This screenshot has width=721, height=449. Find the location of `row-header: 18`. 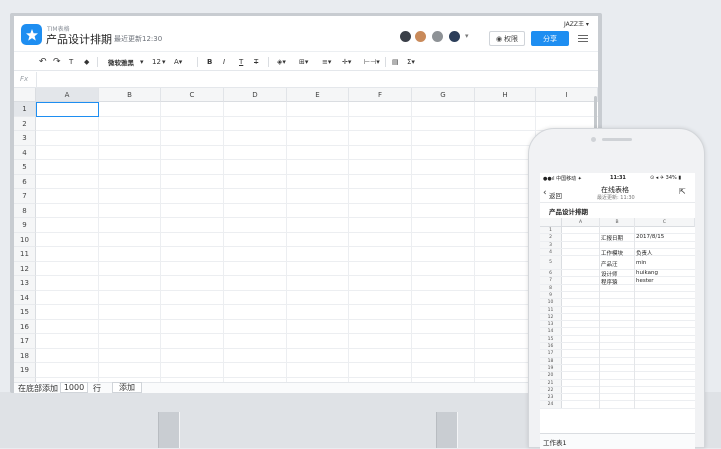

row-header: 18 is located at coordinates (25, 355).